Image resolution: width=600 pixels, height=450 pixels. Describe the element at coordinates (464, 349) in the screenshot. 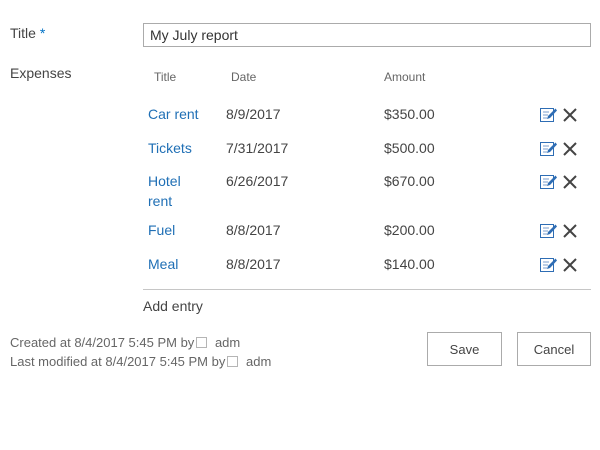

I see `save-button: Save` at that location.